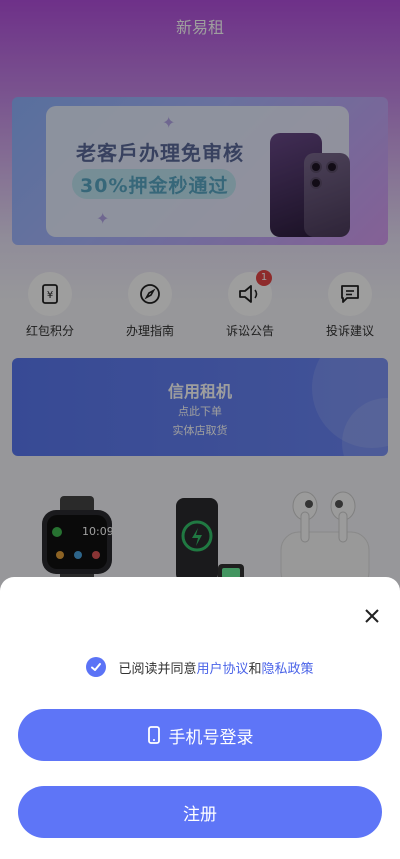 The width and height of the screenshot is (400, 859). I want to click on check-icon, so click(96, 667).